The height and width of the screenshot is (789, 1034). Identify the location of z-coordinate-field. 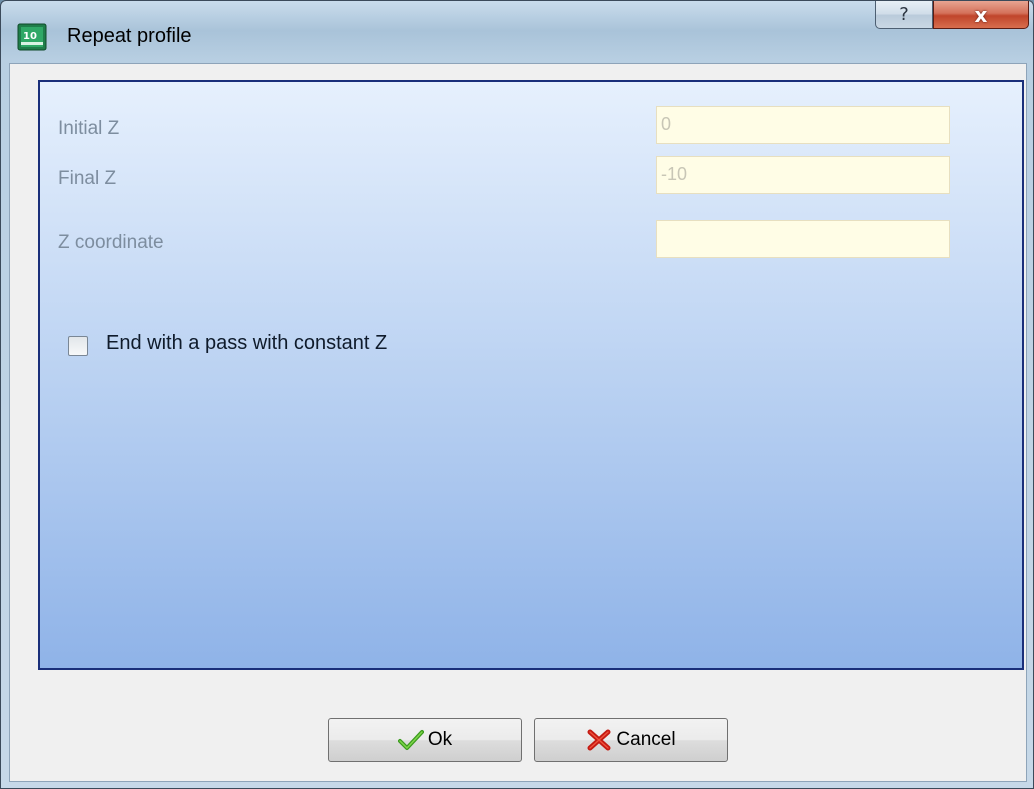
(803, 239).